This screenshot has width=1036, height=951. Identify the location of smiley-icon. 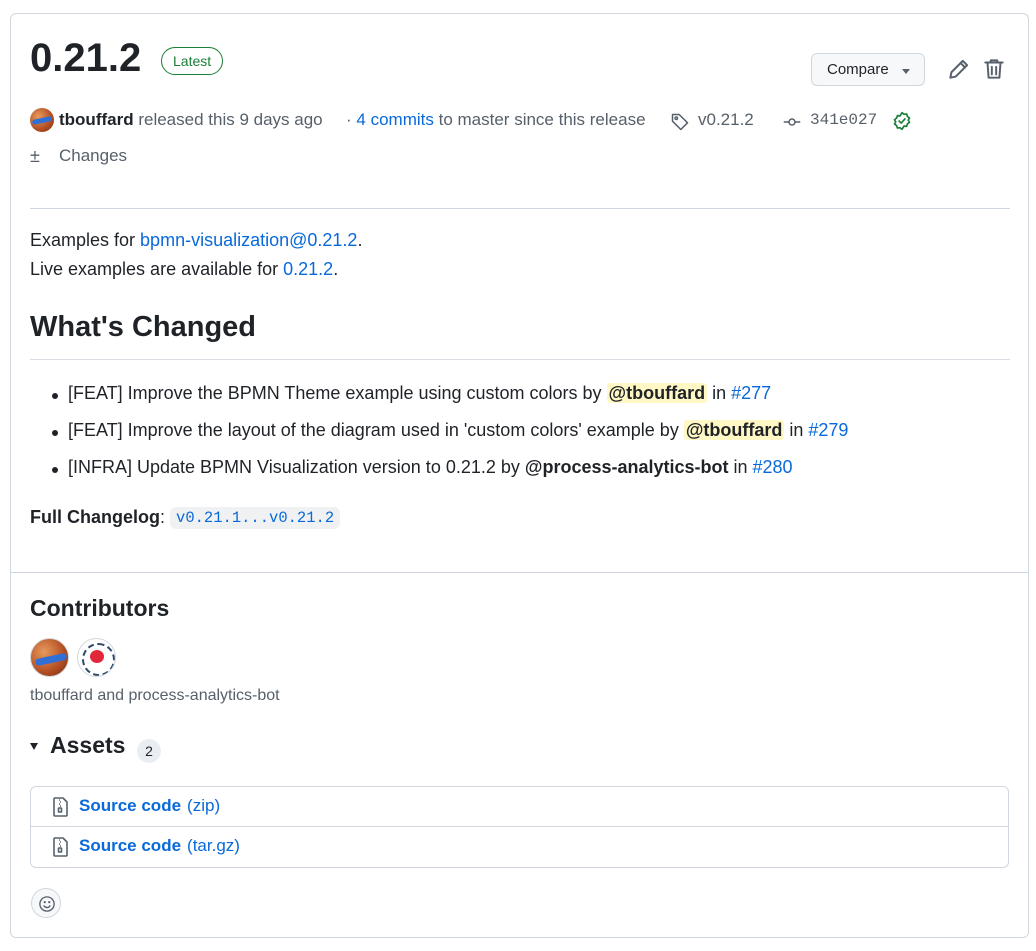
(47, 904).